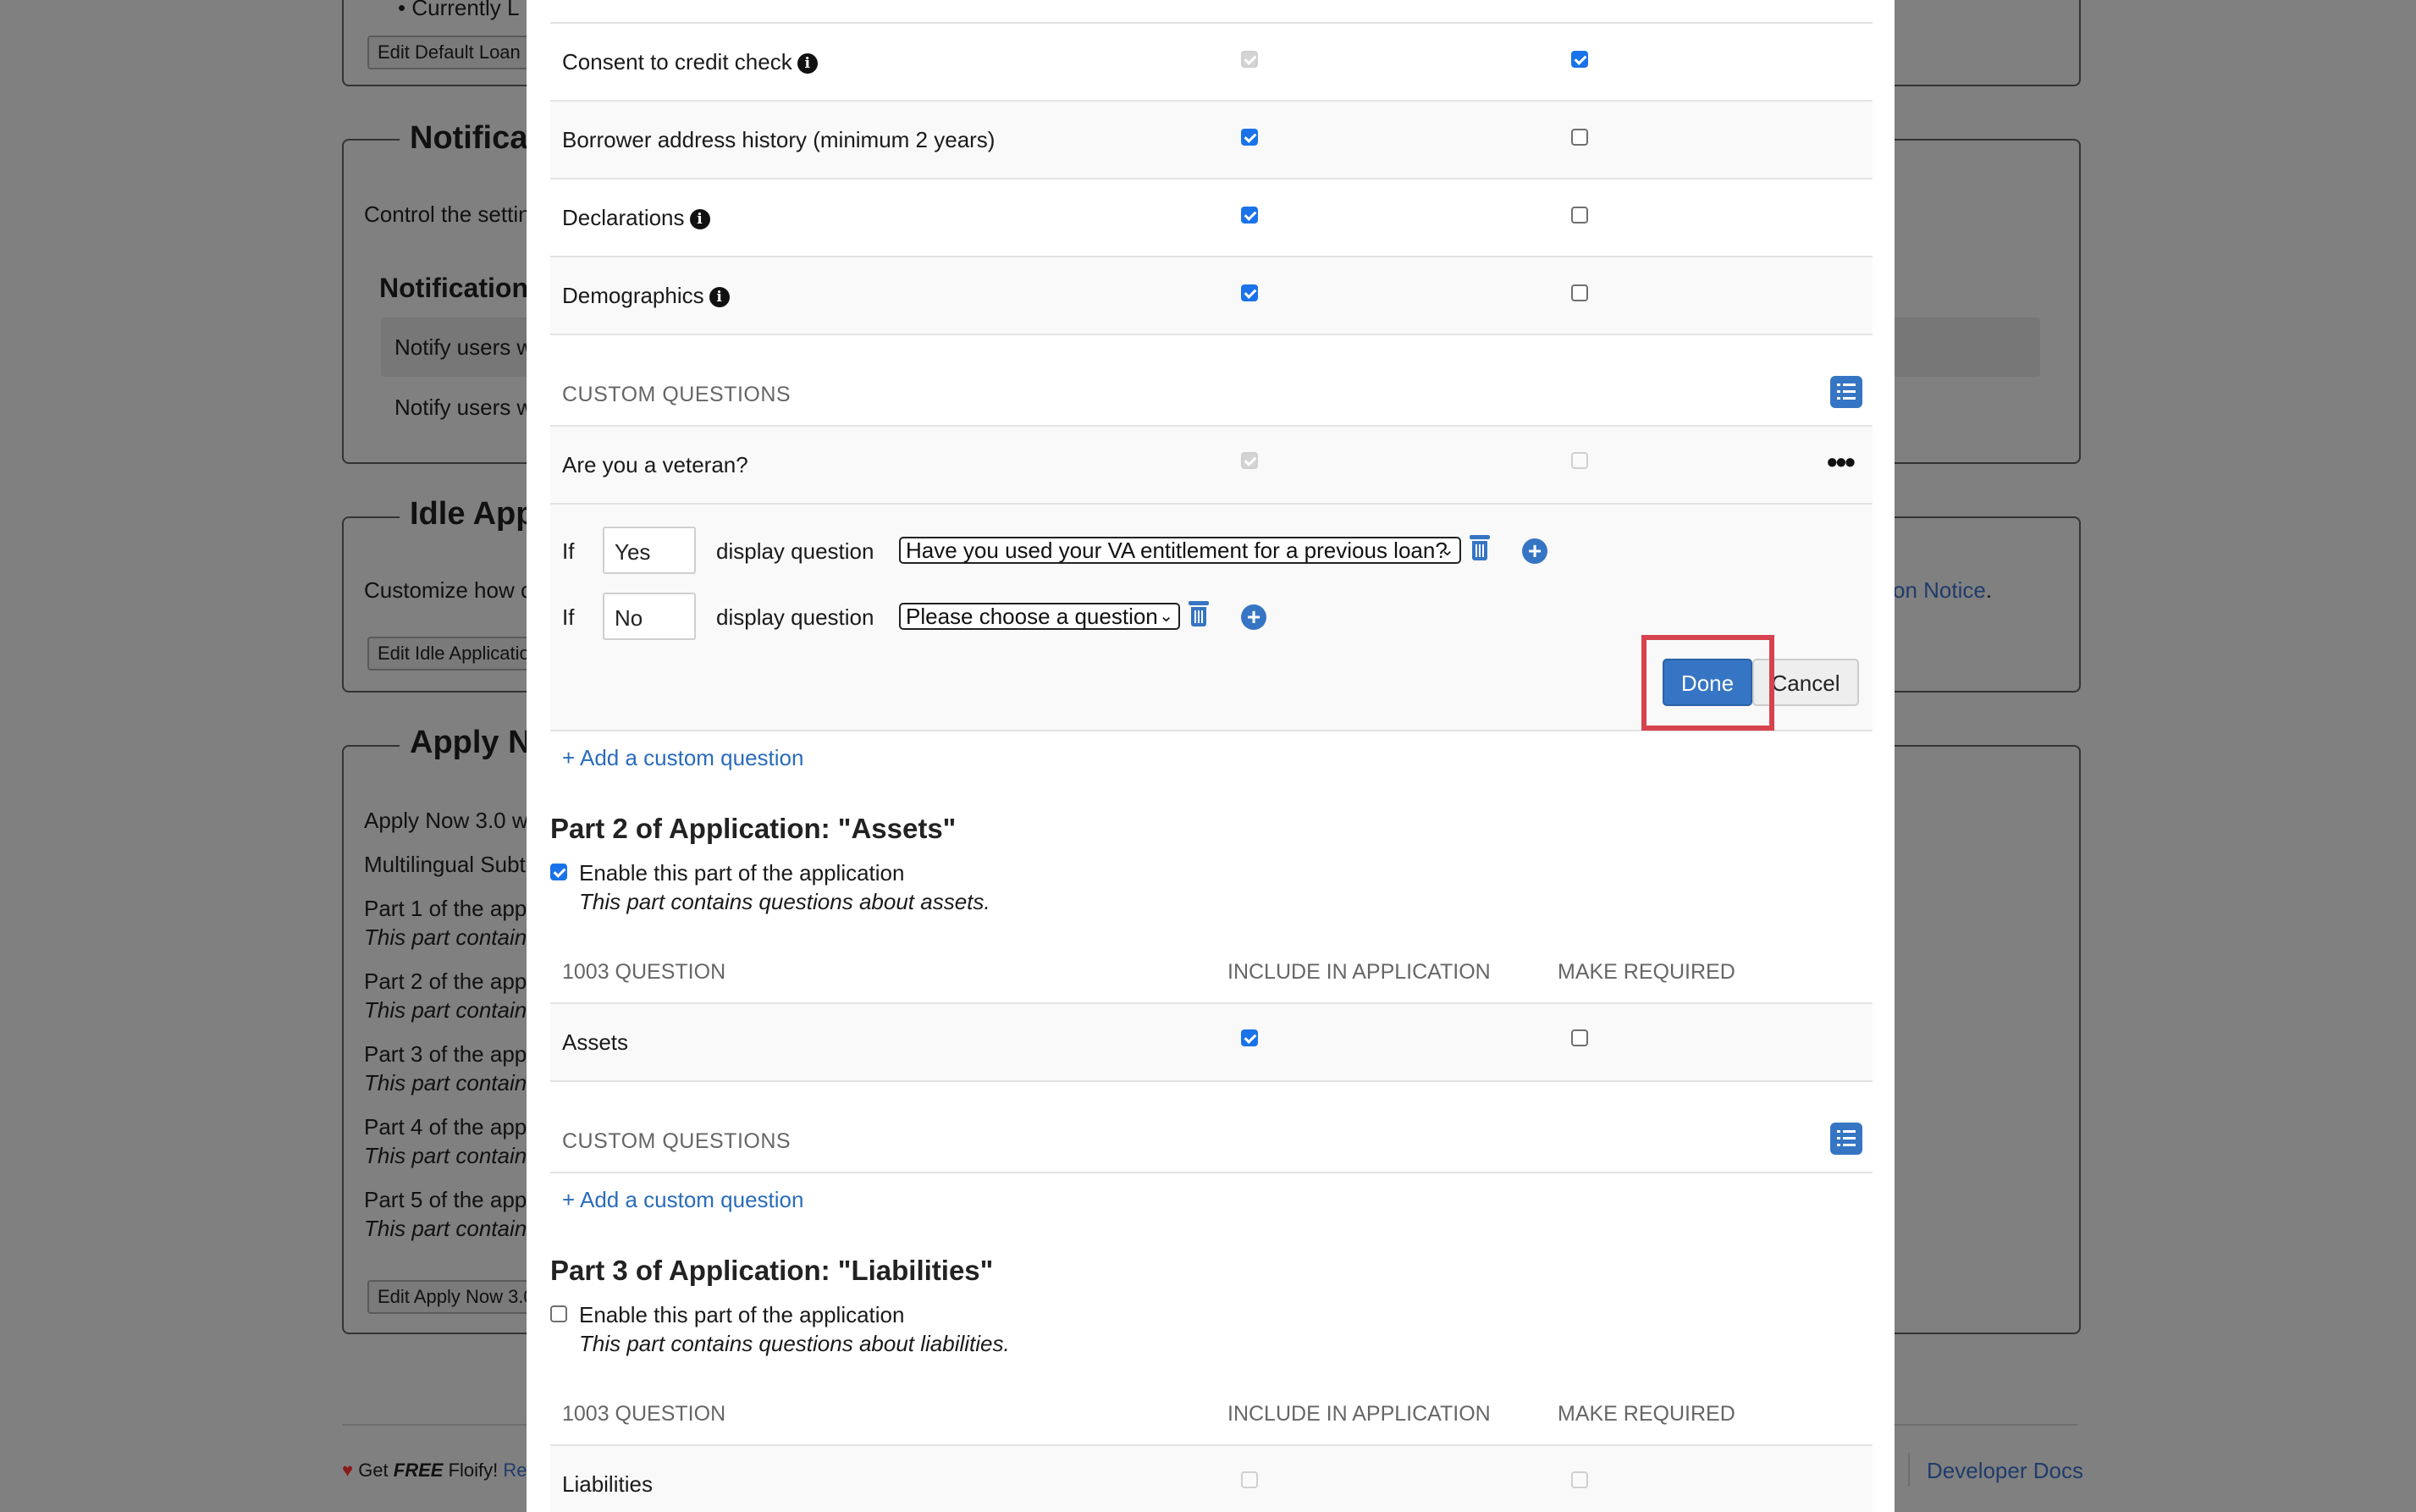  What do you see at coordinates (445, 1054) in the screenshot?
I see `apply-now-line: Part 3 of the app` at bounding box center [445, 1054].